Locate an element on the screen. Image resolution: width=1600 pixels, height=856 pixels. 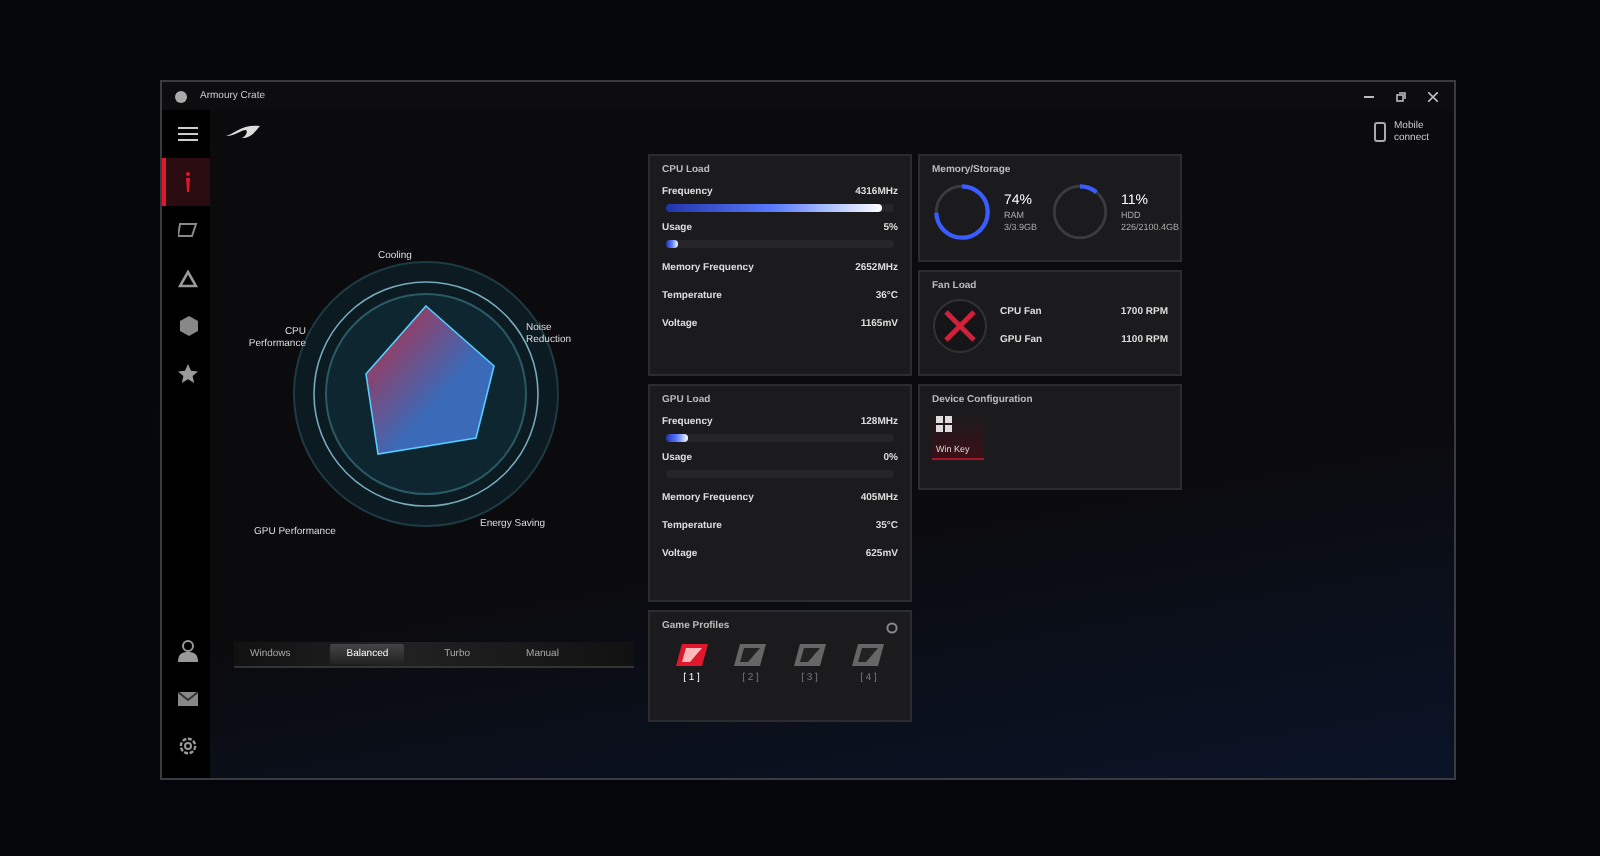
windows-icon is located at coordinates (944, 424).